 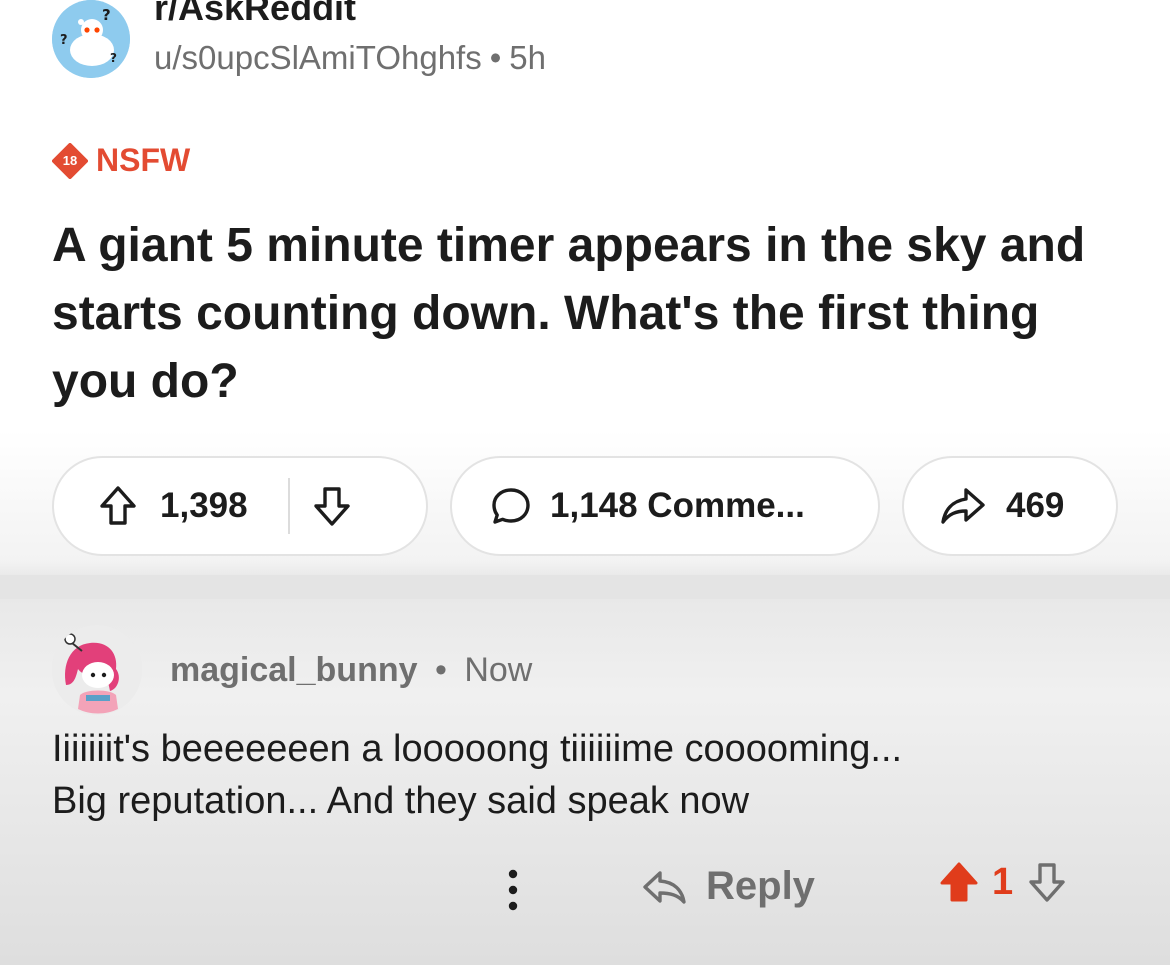 I want to click on post-header: ? ? ? r/AskReddit u/s0upcSlAmiTOhghfs • 5h, so click(x=299, y=45).